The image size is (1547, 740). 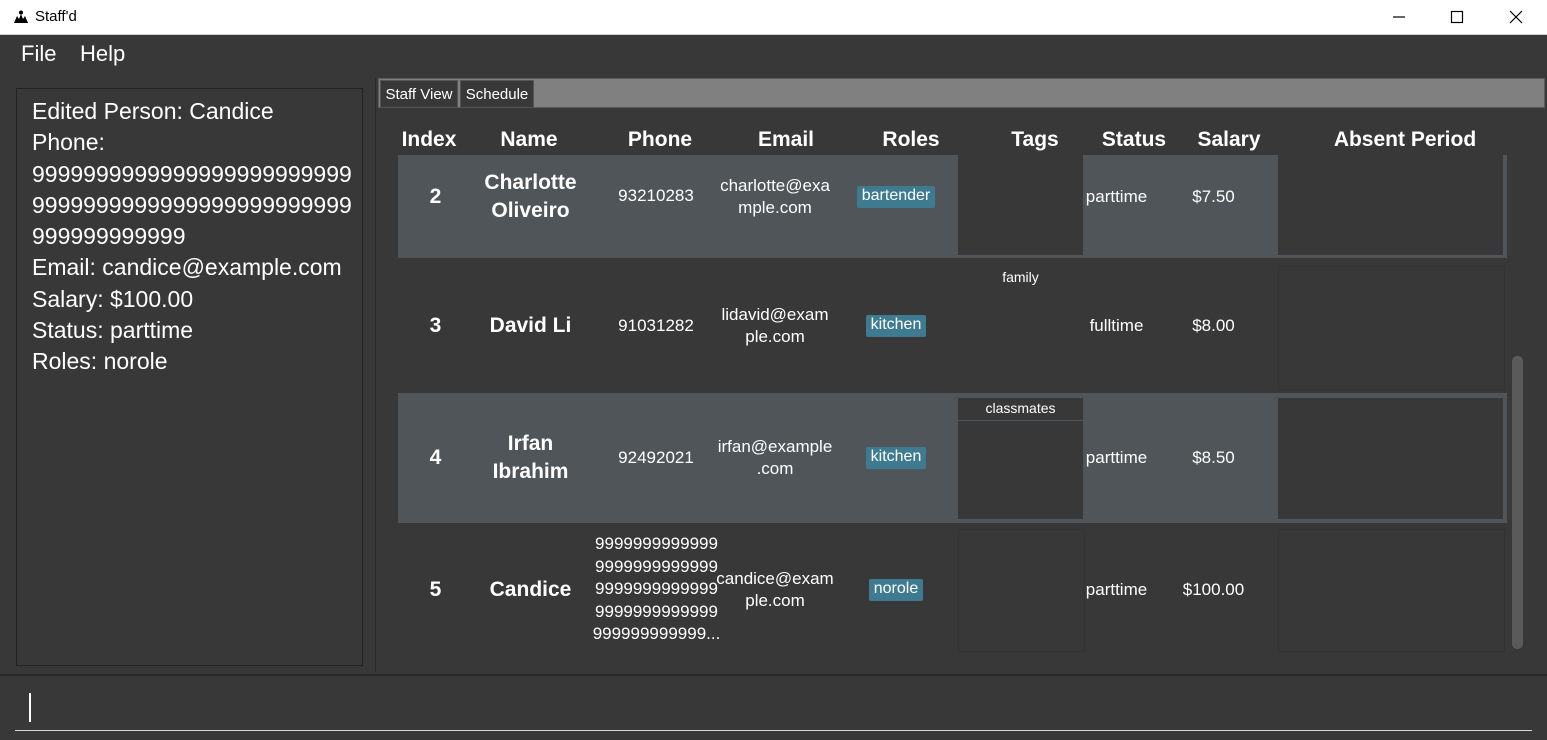 I want to click on row-index: 5, so click(x=435, y=589).